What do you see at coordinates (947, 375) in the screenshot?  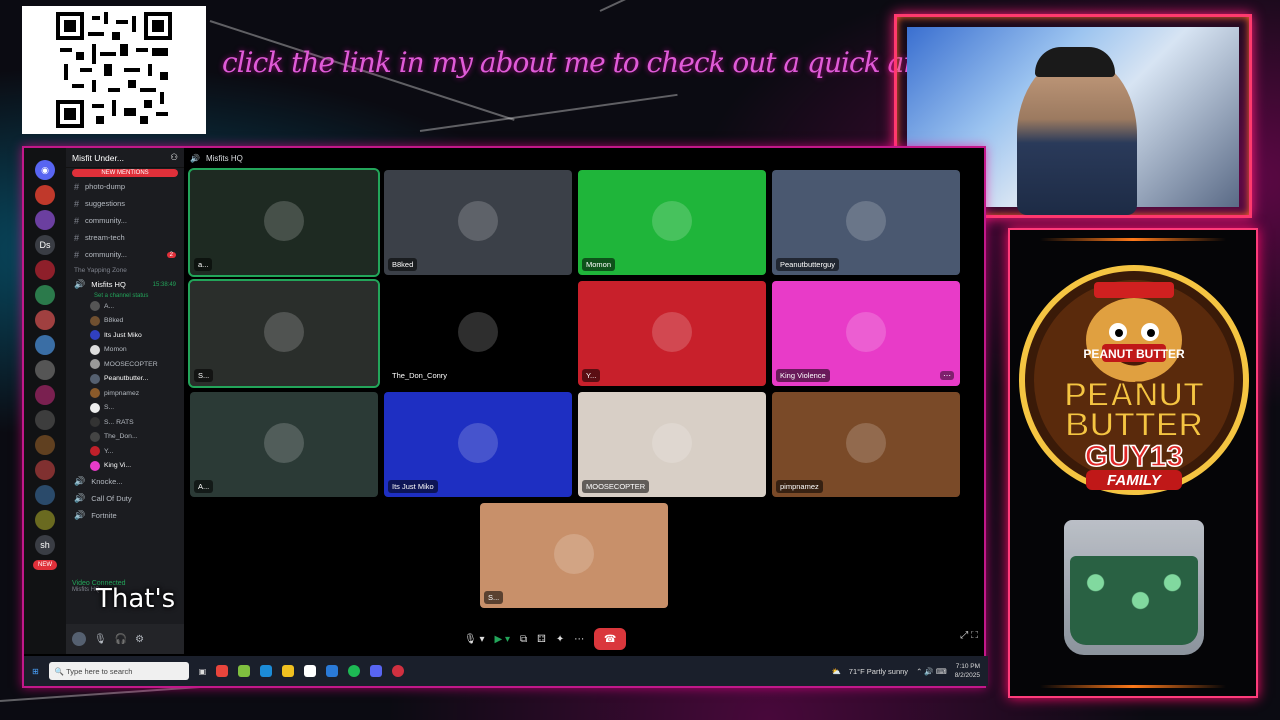 I see `tile-more-icon: ⋯` at bounding box center [947, 375].